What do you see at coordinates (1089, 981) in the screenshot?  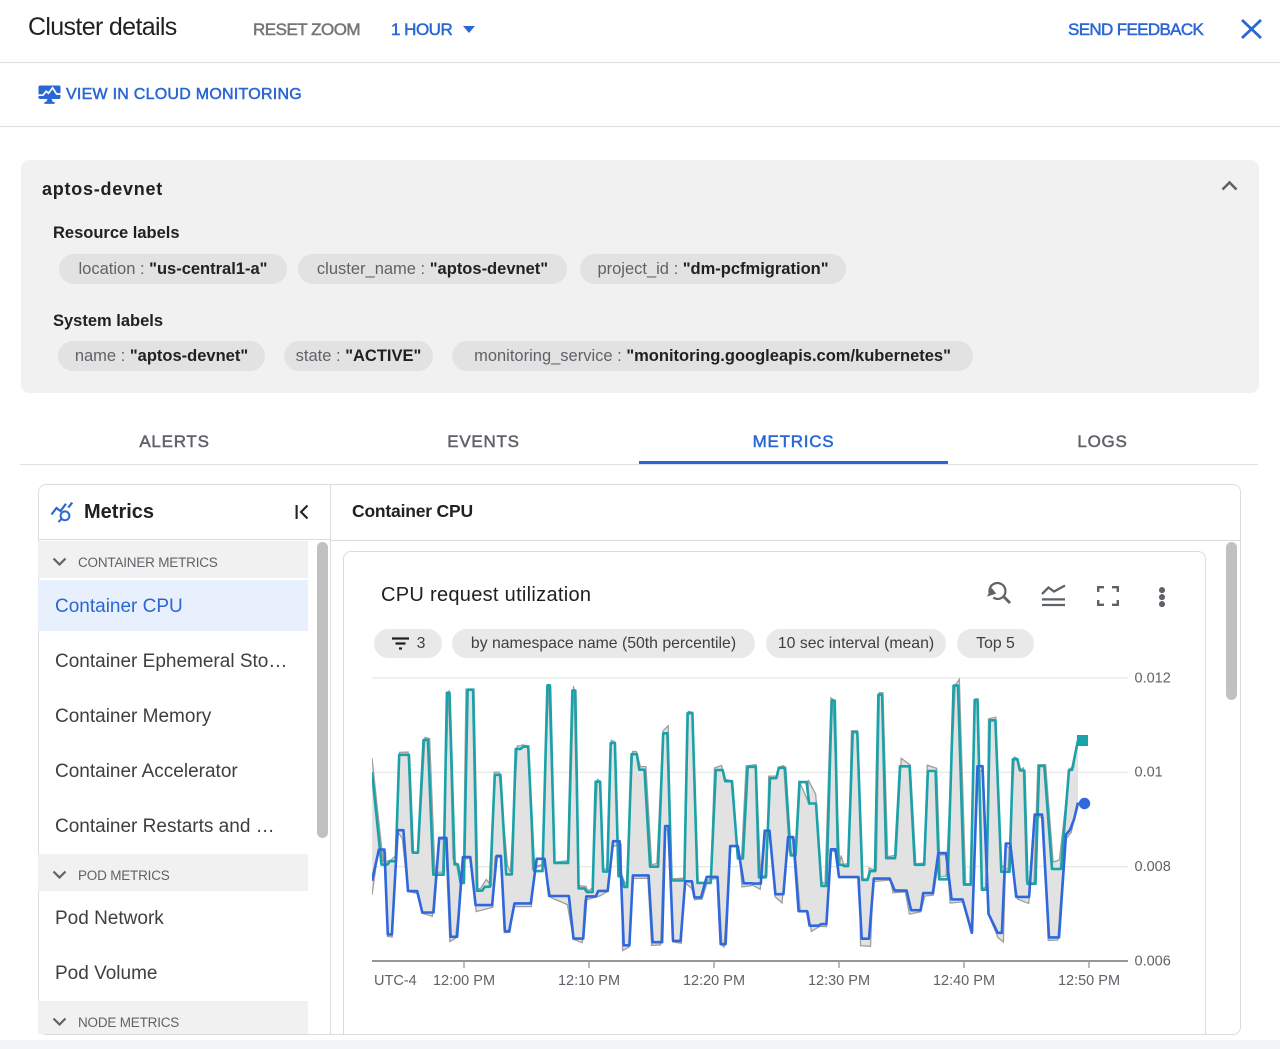 I see `svg-text: 12:50 PM` at bounding box center [1089, 981].